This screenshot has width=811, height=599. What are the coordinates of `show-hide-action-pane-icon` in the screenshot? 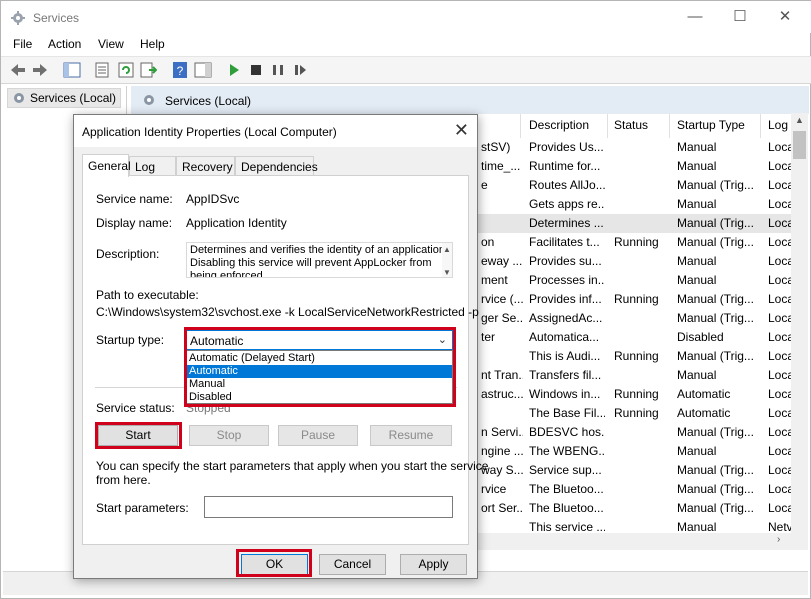 It's located at (203, 70).